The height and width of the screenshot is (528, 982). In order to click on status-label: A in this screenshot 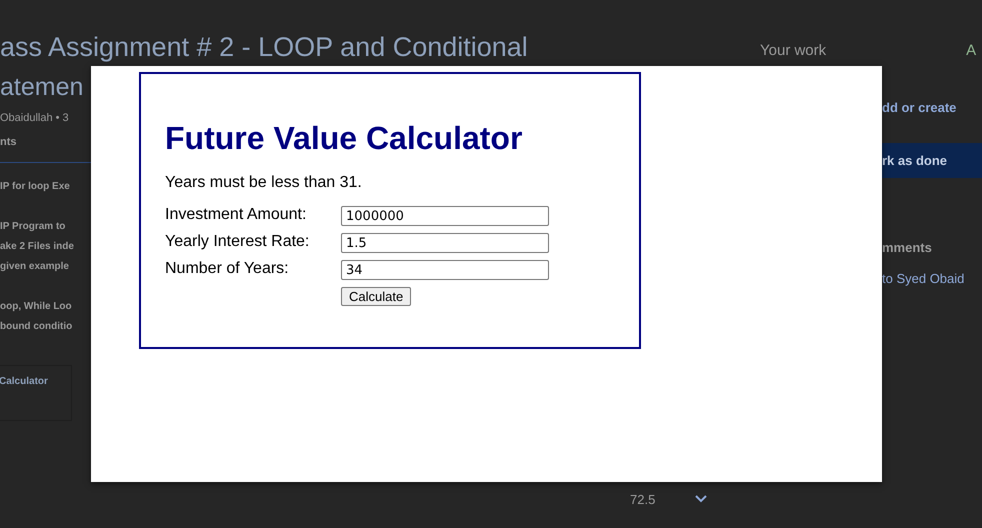, I will do `click(971, 50)`.